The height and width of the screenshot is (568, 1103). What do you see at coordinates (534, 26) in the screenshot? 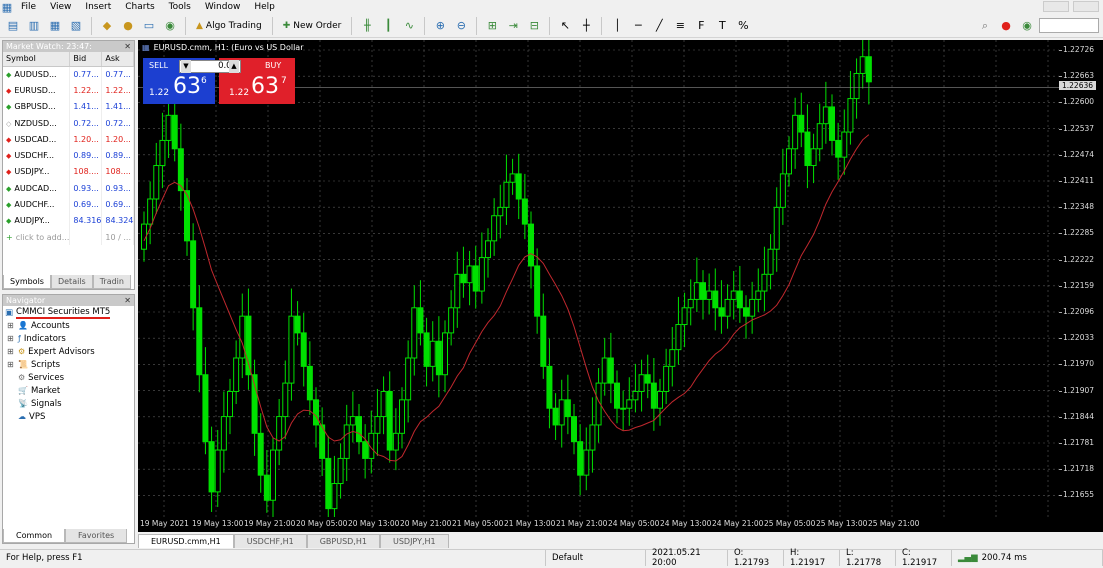
I see `chart-shift-icon: ⊟` at bounding box center [534, 26].